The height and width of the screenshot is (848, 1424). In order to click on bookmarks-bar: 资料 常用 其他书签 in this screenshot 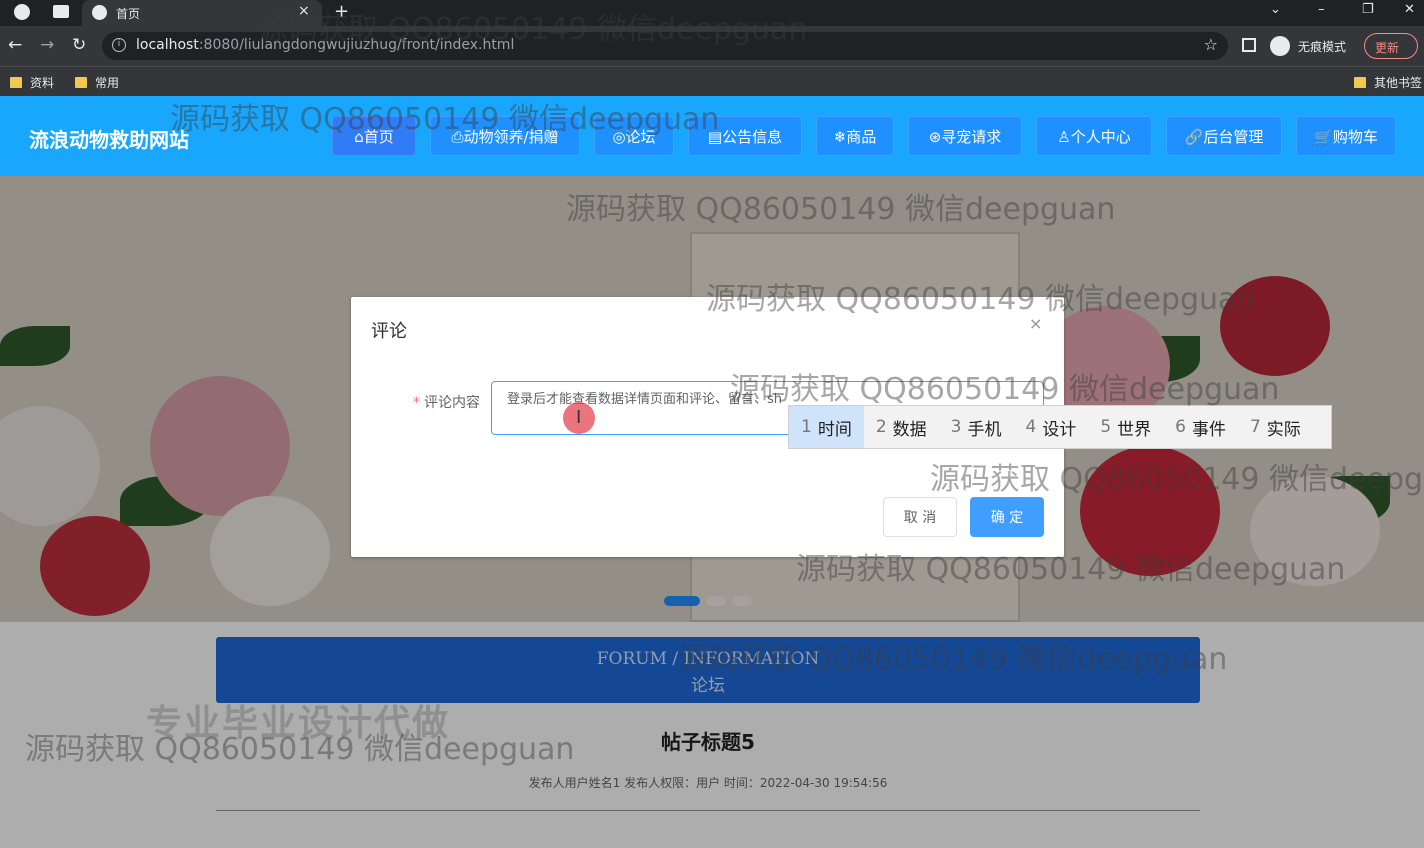, I will do `click(712, 81)`.